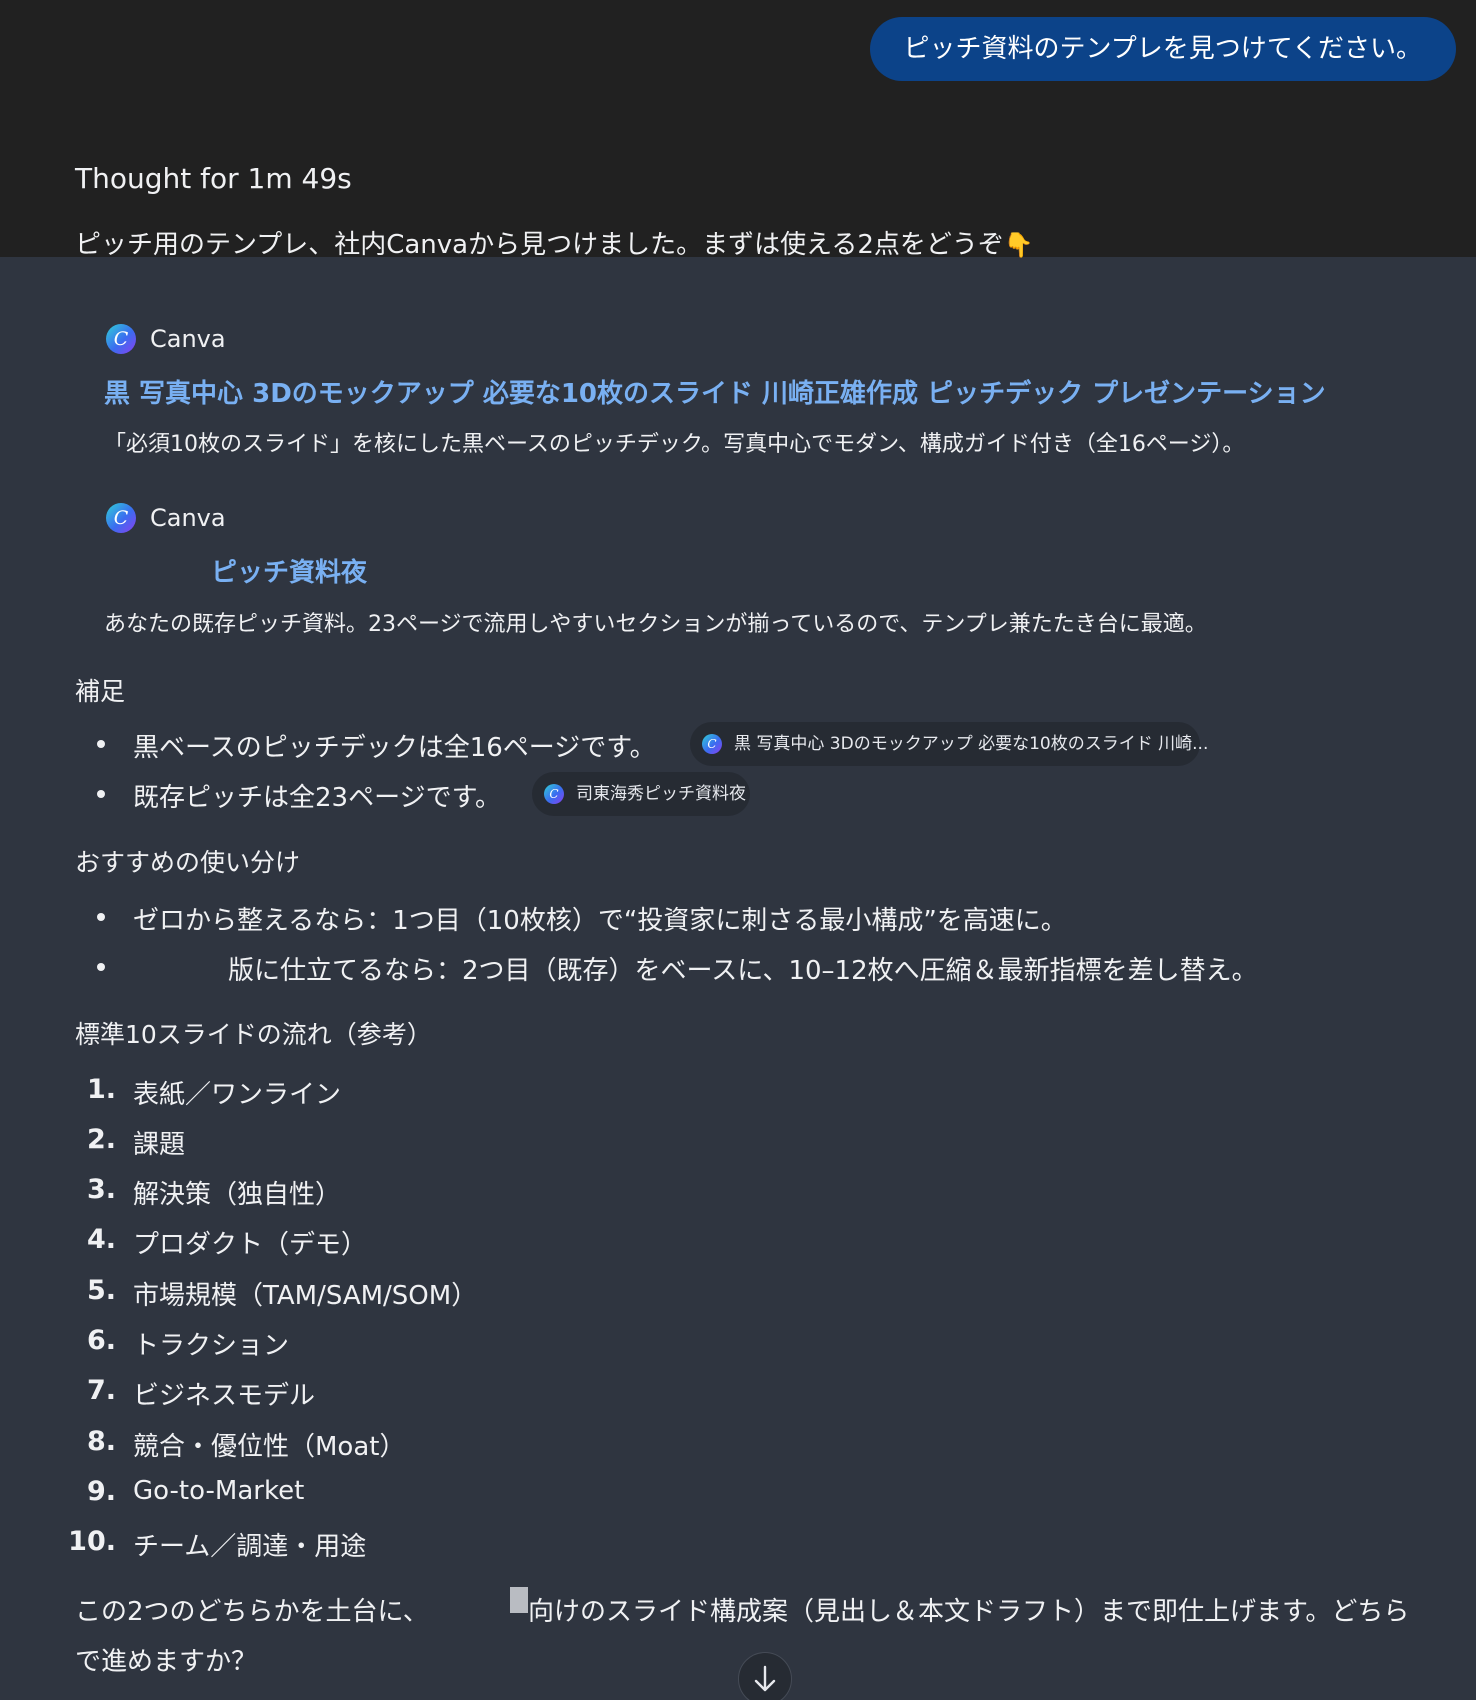 This screenshot has height=1700, width=1476. I want to click on supplement-heading: 補足, so click(100, 691).